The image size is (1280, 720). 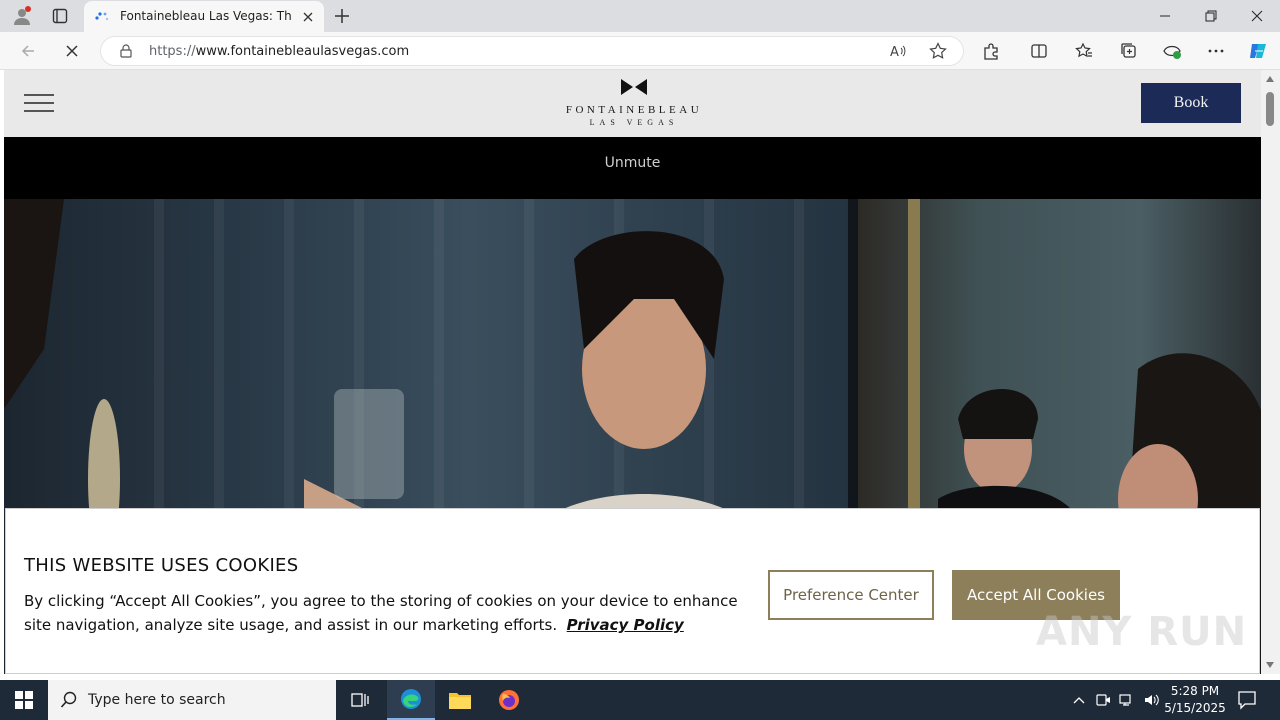 I want to click on scroll-up-arrow-icon, so click(x=1270, y=79).